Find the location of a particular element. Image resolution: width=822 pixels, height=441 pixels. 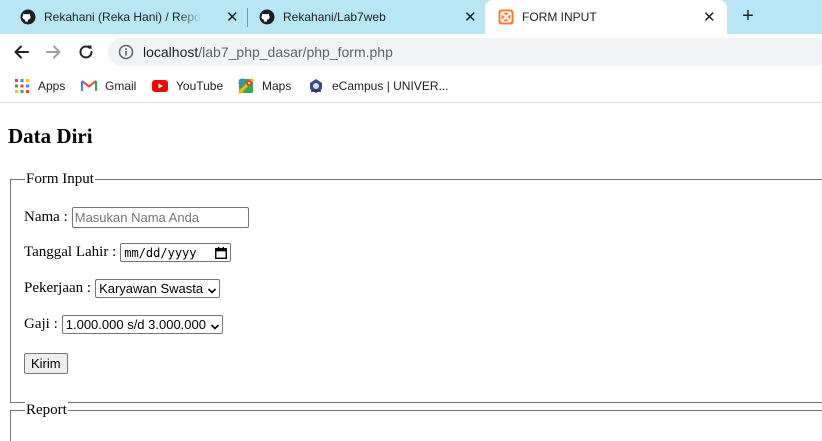

tab-lab7web: Rekahani/Lab7web ✕ is located at coordinates (366, 17).